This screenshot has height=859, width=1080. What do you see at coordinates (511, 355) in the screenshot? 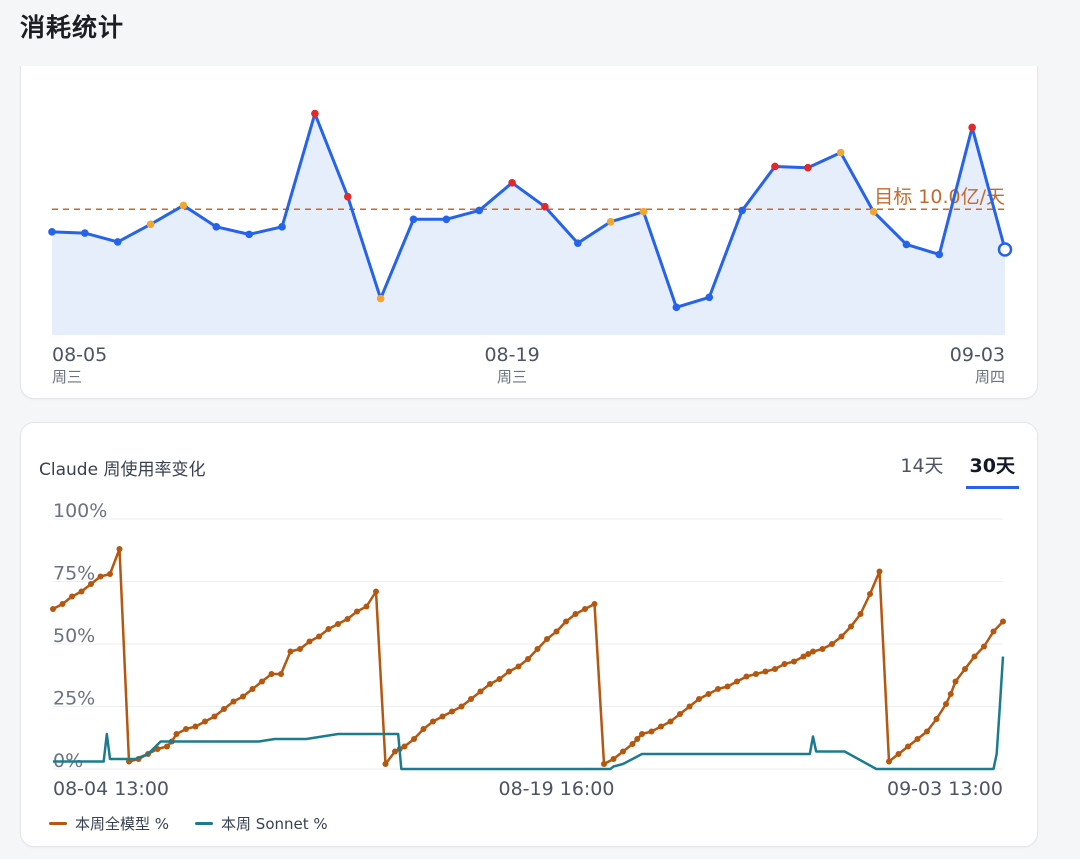
I see `x-tick-label: 08-19` at bounding box center [511, 355].